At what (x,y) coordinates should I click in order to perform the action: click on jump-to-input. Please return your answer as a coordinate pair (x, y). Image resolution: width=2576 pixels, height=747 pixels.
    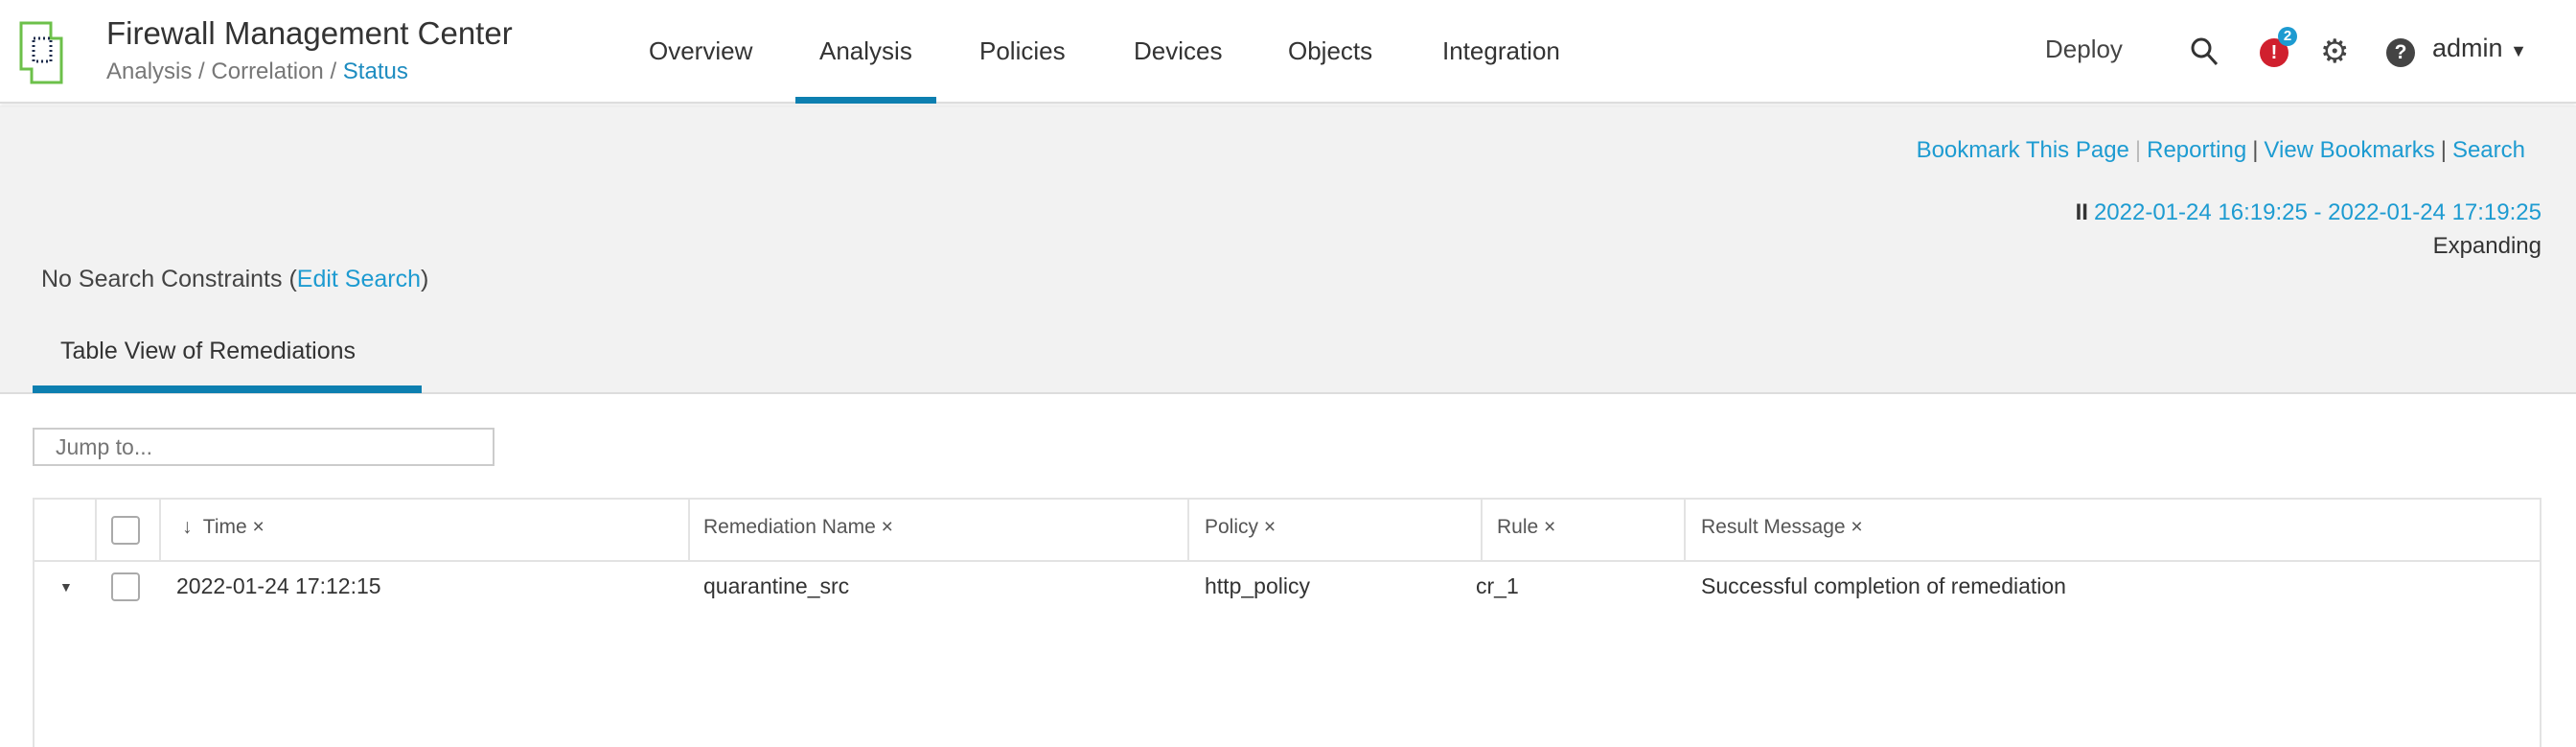
    Looking at the image, I should click on (263, 447).